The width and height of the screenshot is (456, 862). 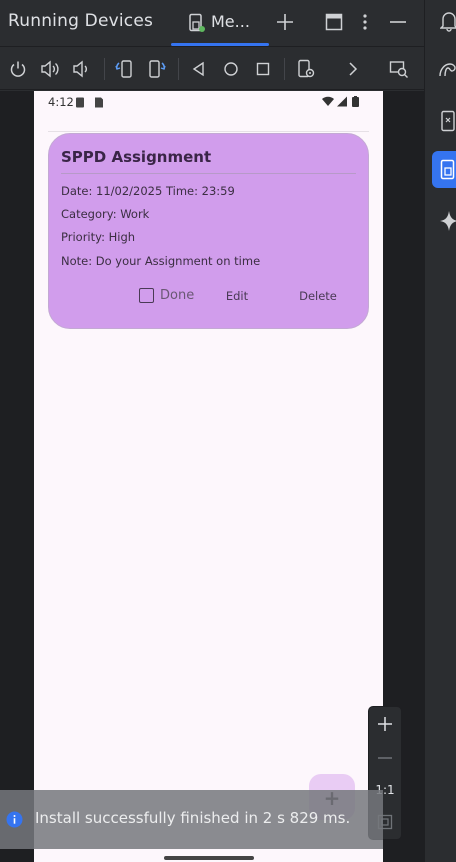 I want to click on running-devices-icon, so click(x=448, y=170).